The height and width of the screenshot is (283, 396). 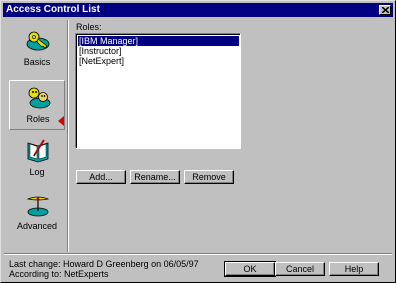 What do you see at coordinates (158, 51) in the screenshot?
I see `list-item: [Instructor]` at bounding box center [158, 51].